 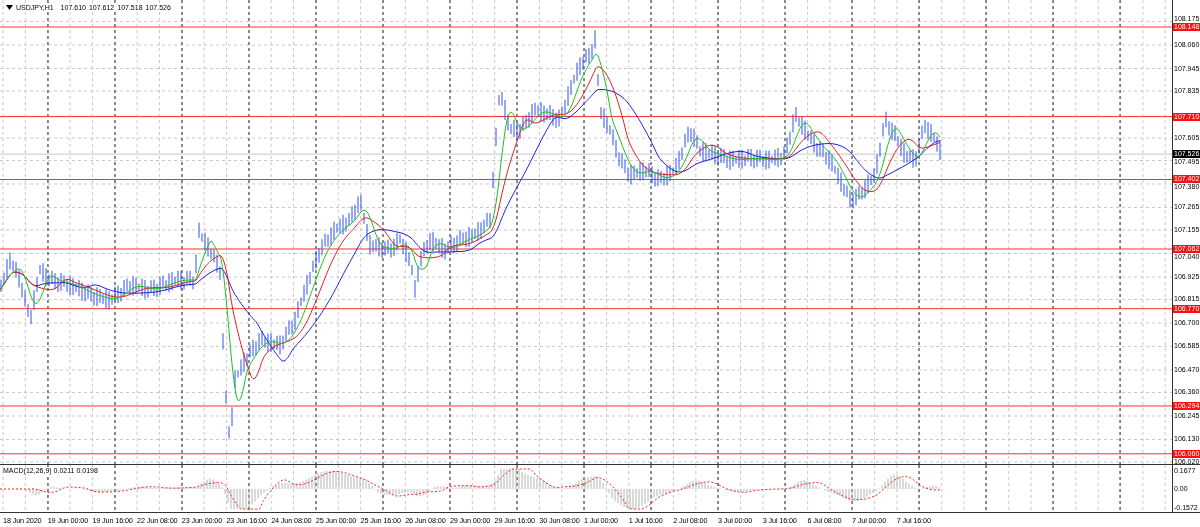 What do you see at coordinates (9, 7) in the screenshot?
I see `dropdown-triangle-icon` at bounding box center [9, 7].